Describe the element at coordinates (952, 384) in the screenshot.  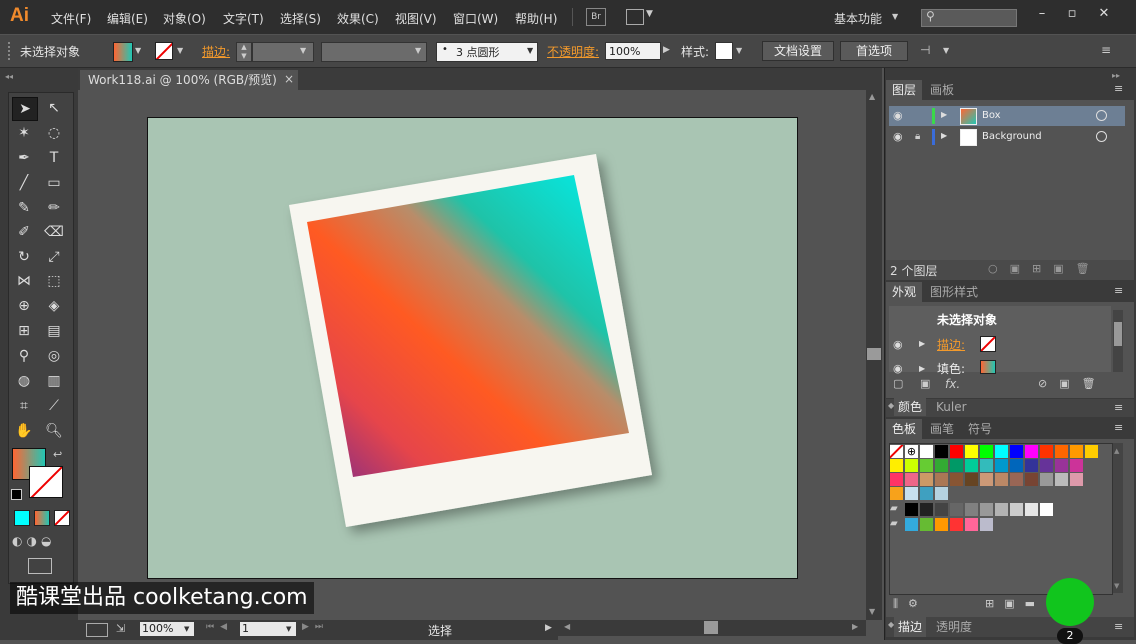
I see `fx-icon: fx.` at that location.